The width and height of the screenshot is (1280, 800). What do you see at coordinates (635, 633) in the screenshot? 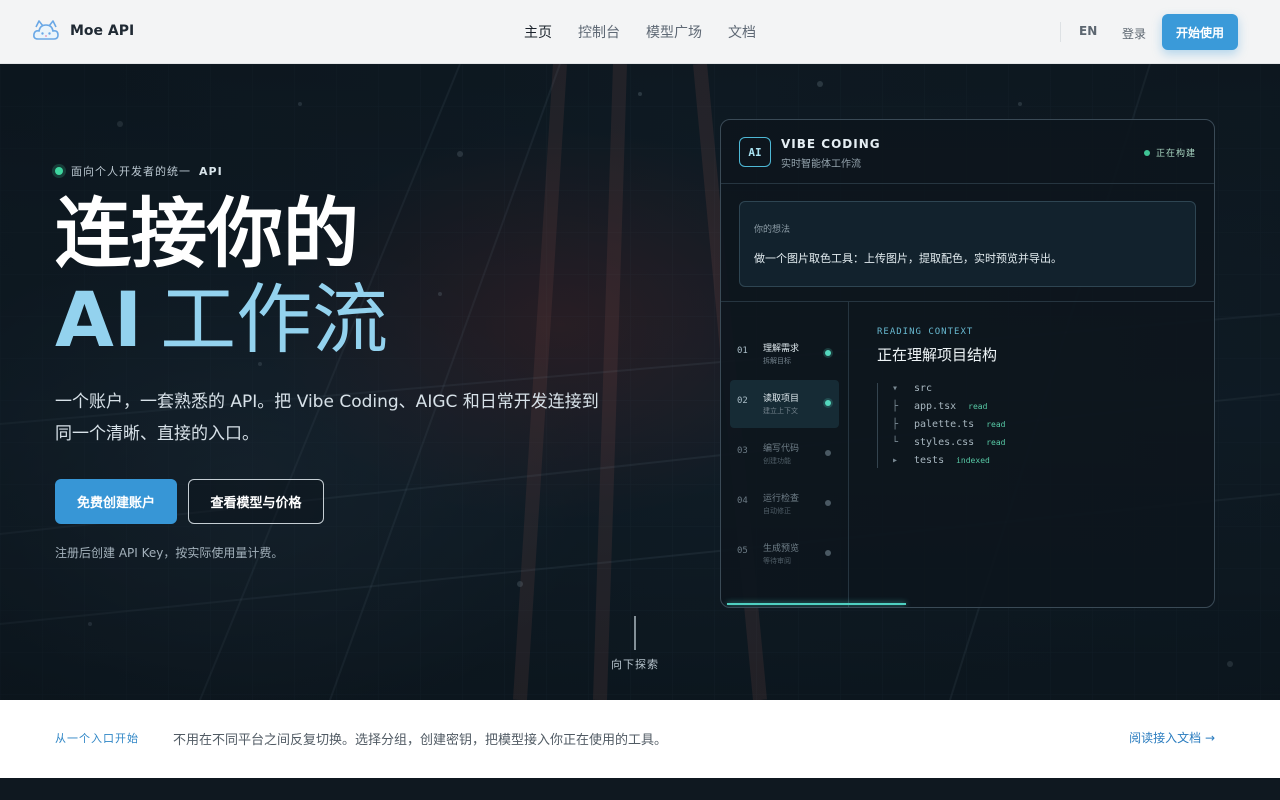
I see `scroll-indicator-icon` at bounding box center [635, 633].